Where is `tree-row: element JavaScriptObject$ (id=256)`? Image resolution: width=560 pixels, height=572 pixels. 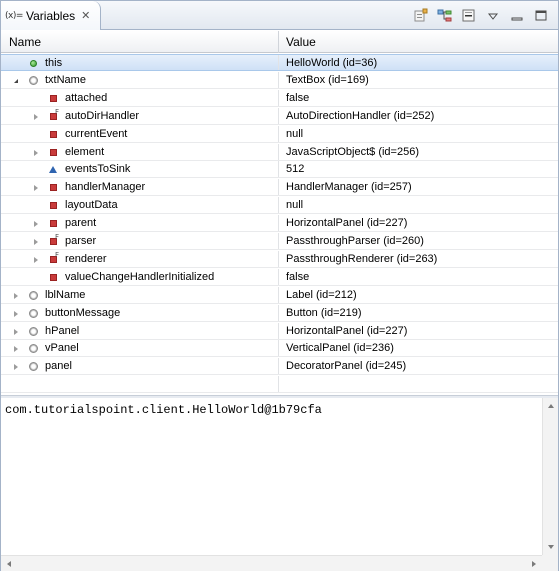
tree-row: element JavaScriptObject$ (id=256) is located at coordinates (279, 152).